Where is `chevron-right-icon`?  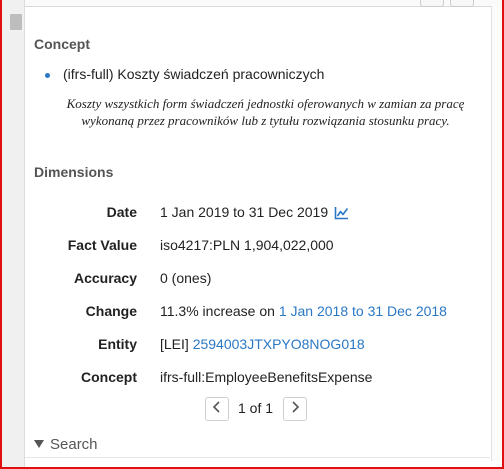
chevron-right-icon is located at coordinates (295, 409).